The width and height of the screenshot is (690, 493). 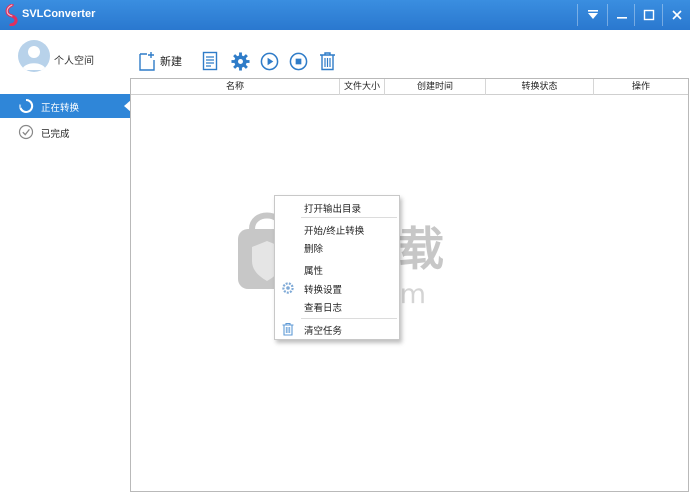 What do you see at coordinates (11, 15) in the screenshot?
I see `app-logo-icon` at bounding box center [11, 15].